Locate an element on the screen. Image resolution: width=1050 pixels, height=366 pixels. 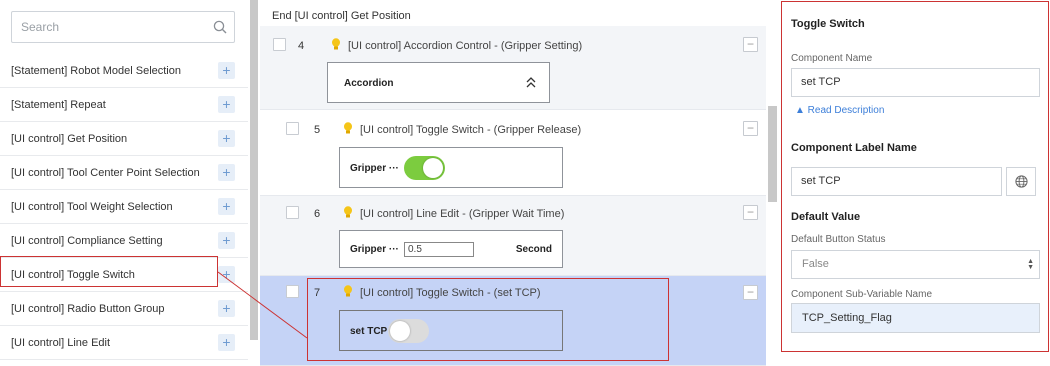
command-item: [UI control] Compliance Setting + is located at coordinates (124, 241).